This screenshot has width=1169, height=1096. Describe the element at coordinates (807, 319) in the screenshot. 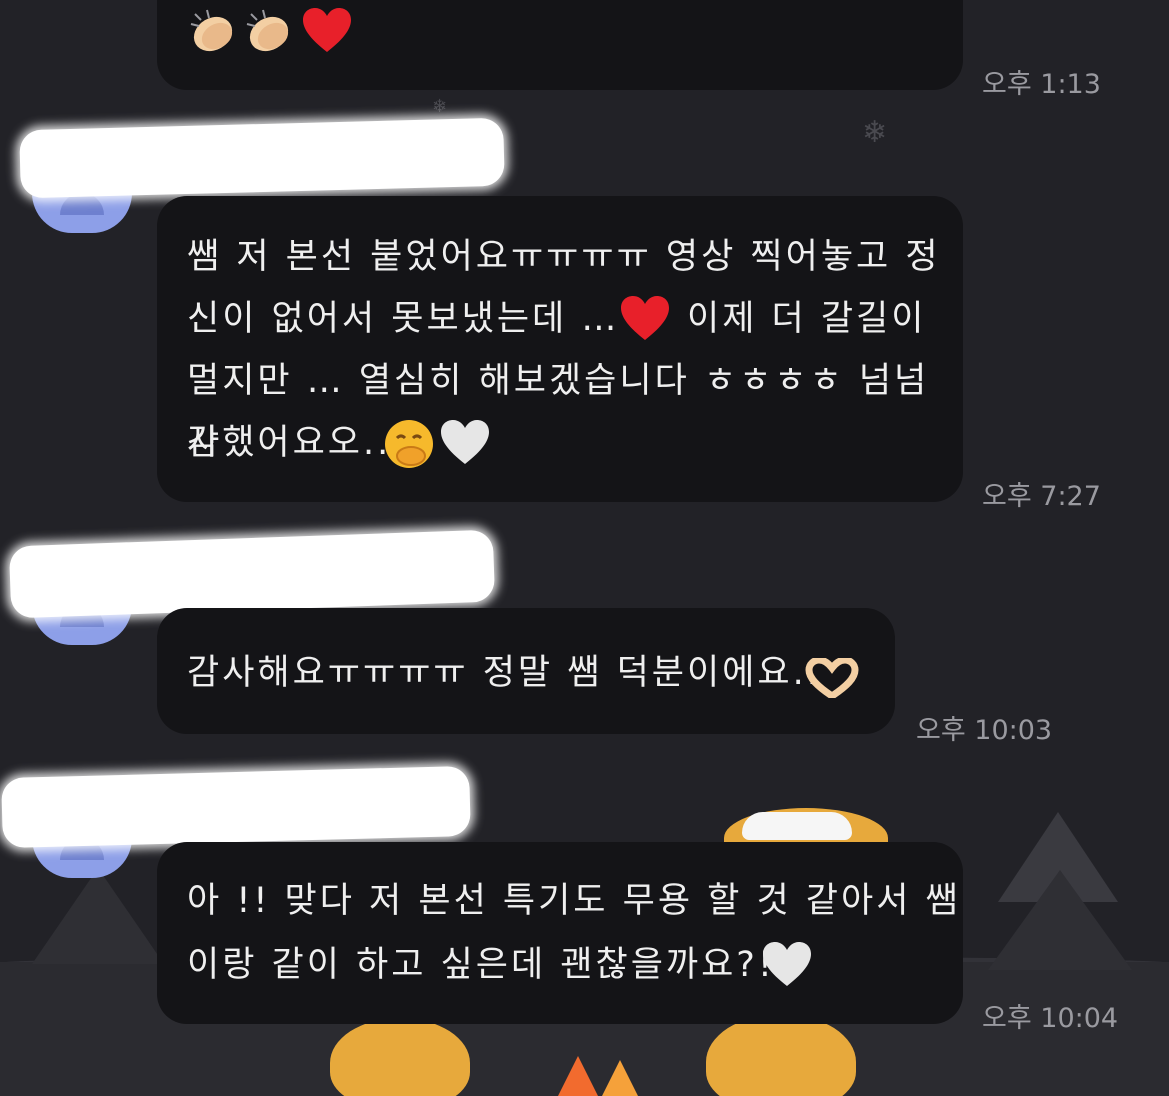

I see `message-text-line: 이제 더 갈길이` at that location.